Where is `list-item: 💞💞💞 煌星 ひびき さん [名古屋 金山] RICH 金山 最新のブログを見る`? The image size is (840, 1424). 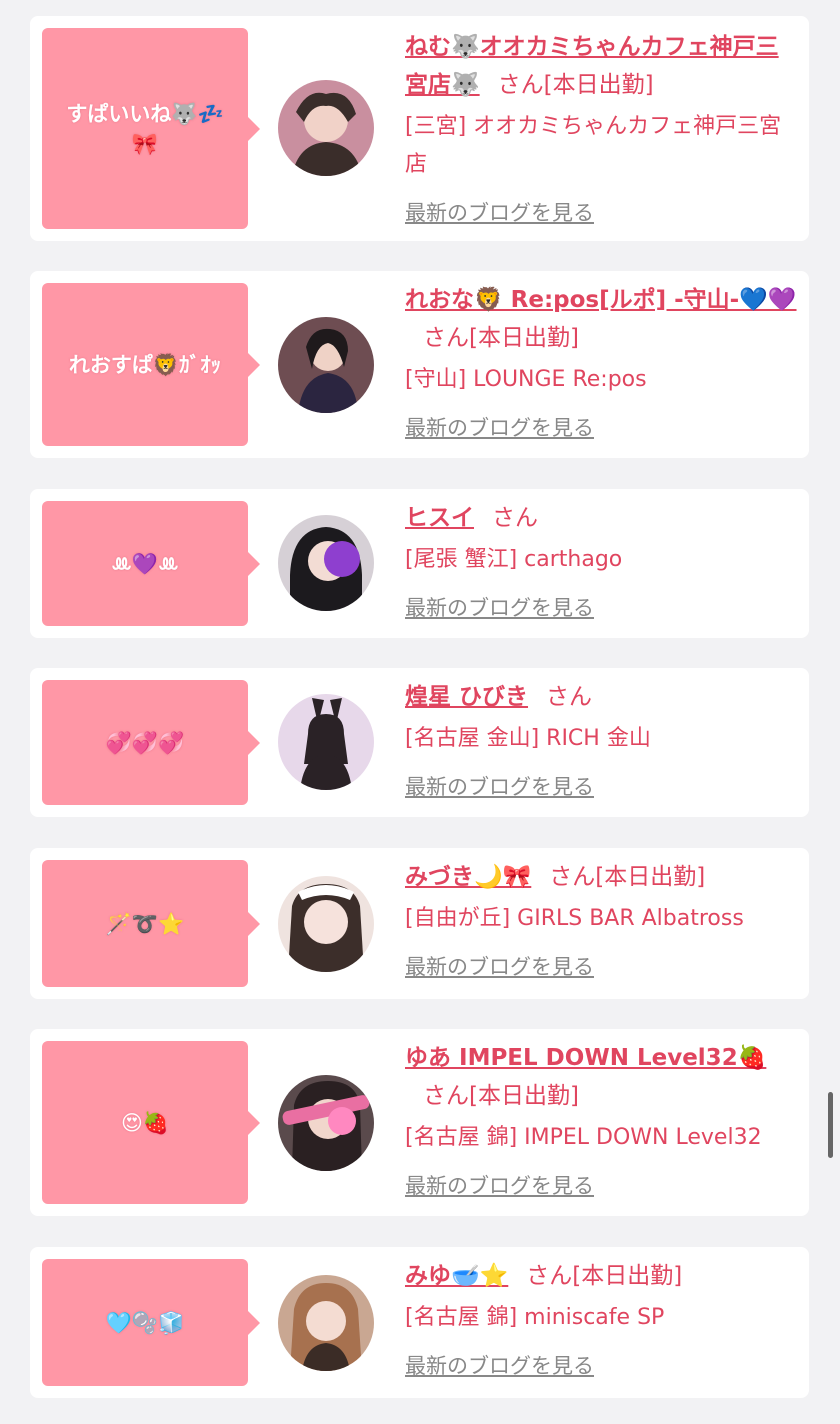
list-item: 💞💞💞 煌星 ひびき さん [名古屋 金山] RICH 金山 最新のブログを見る is located at coordinates (419, 742).